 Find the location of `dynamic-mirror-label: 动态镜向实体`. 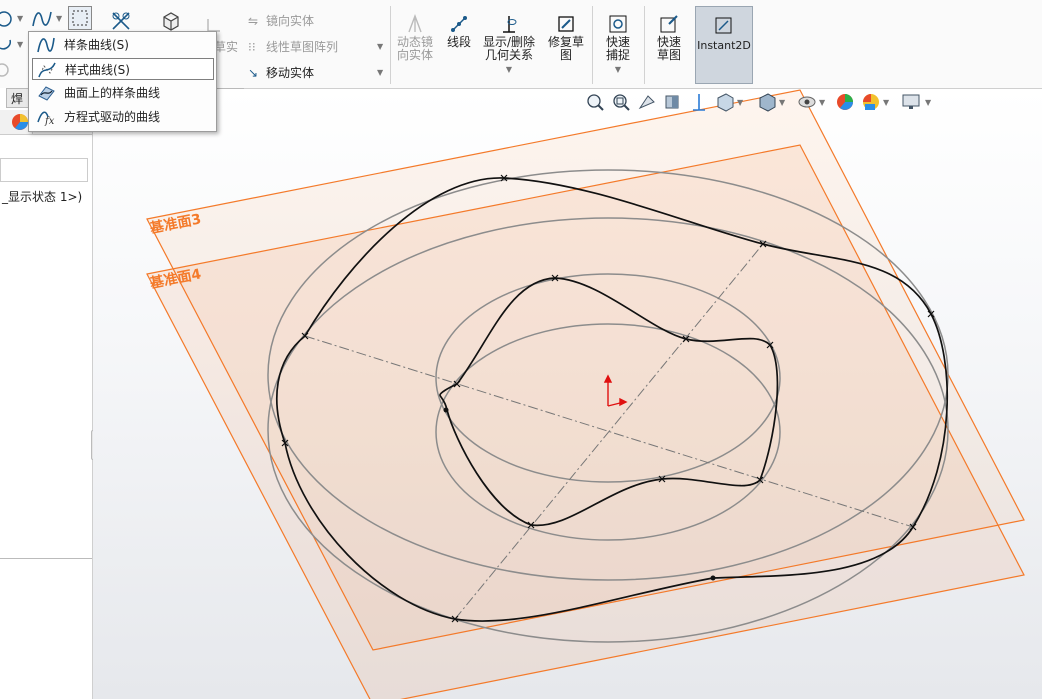

dynamic-mirror-label: 动态镜向实体 is located at coordinates (414, 48).